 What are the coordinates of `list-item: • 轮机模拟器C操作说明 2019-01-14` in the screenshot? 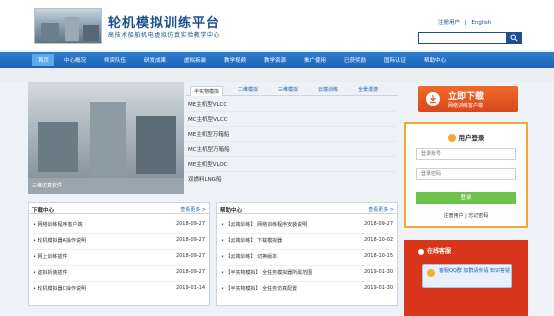 It's located at (119, 290).